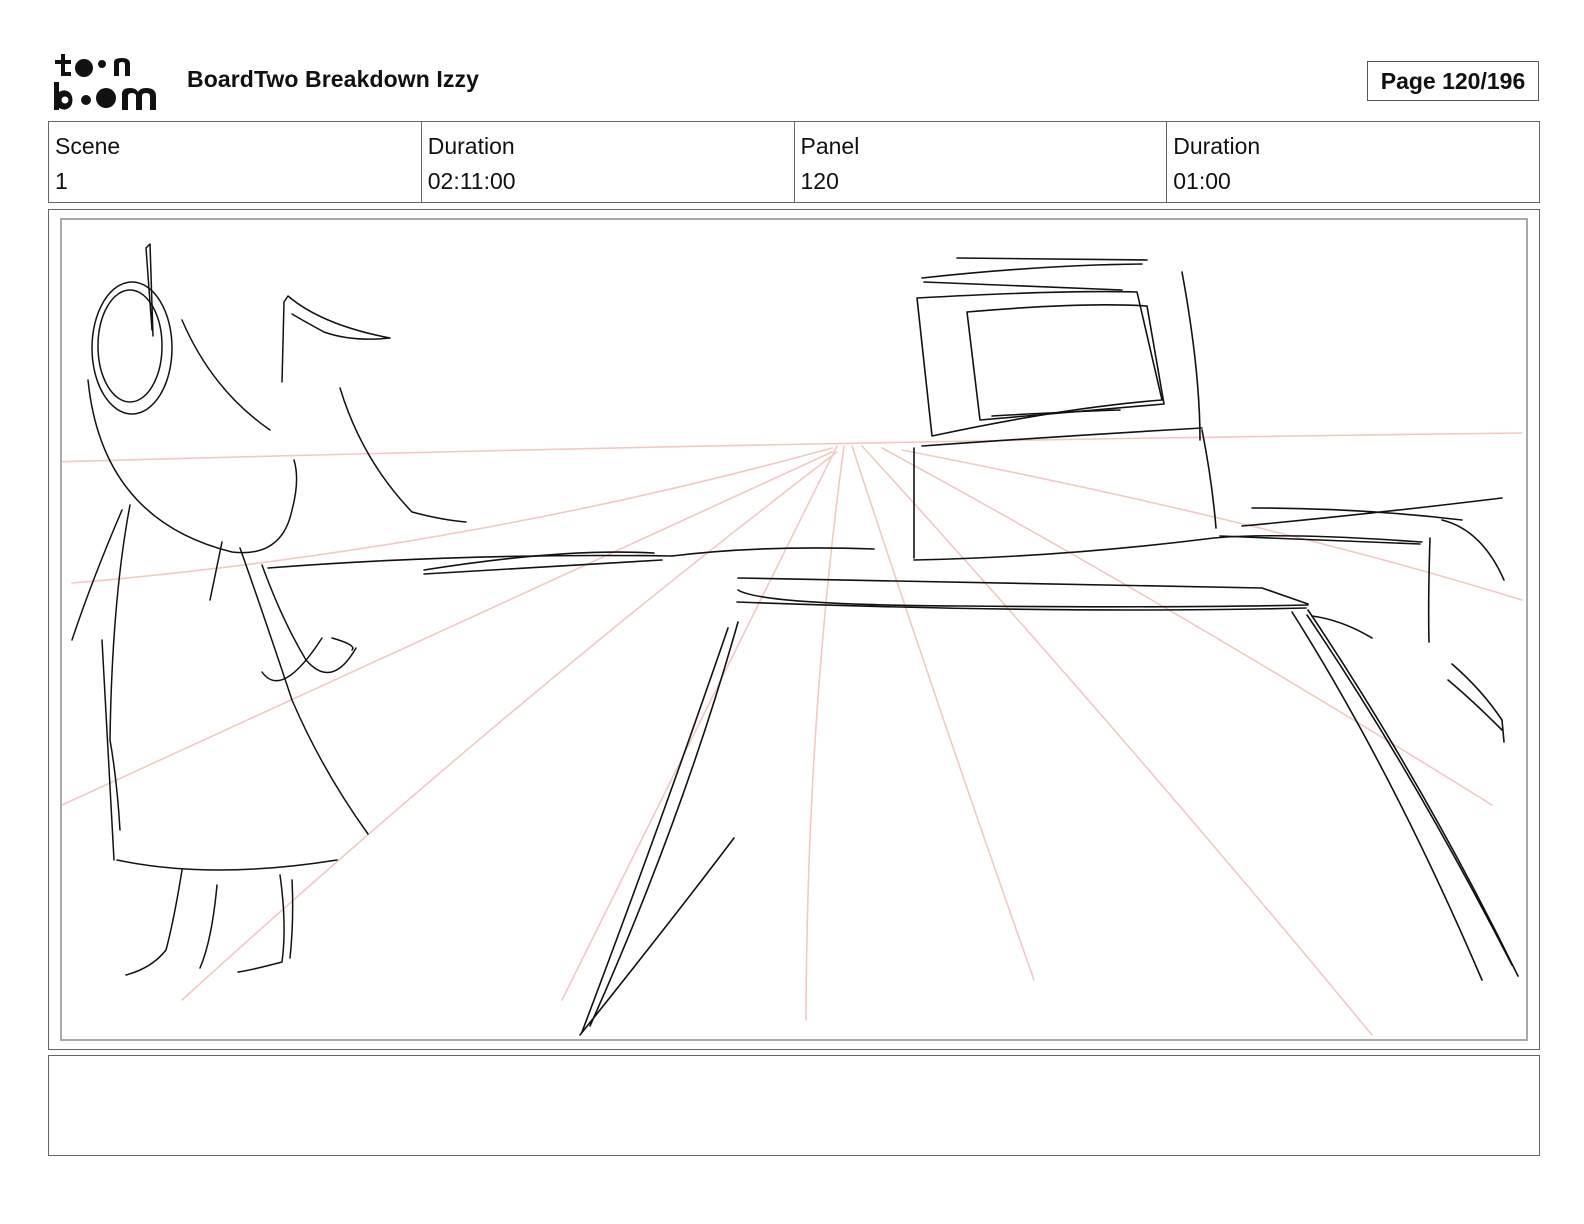  Describe the element at coordinates (105, 82) in the screenshot. I see `toon-boom-logo-icon` at that location.